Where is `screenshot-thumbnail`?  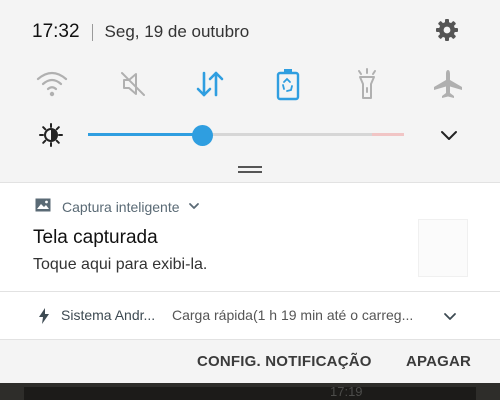
screenshot-thumbnail is located at coordinates (443, 248).